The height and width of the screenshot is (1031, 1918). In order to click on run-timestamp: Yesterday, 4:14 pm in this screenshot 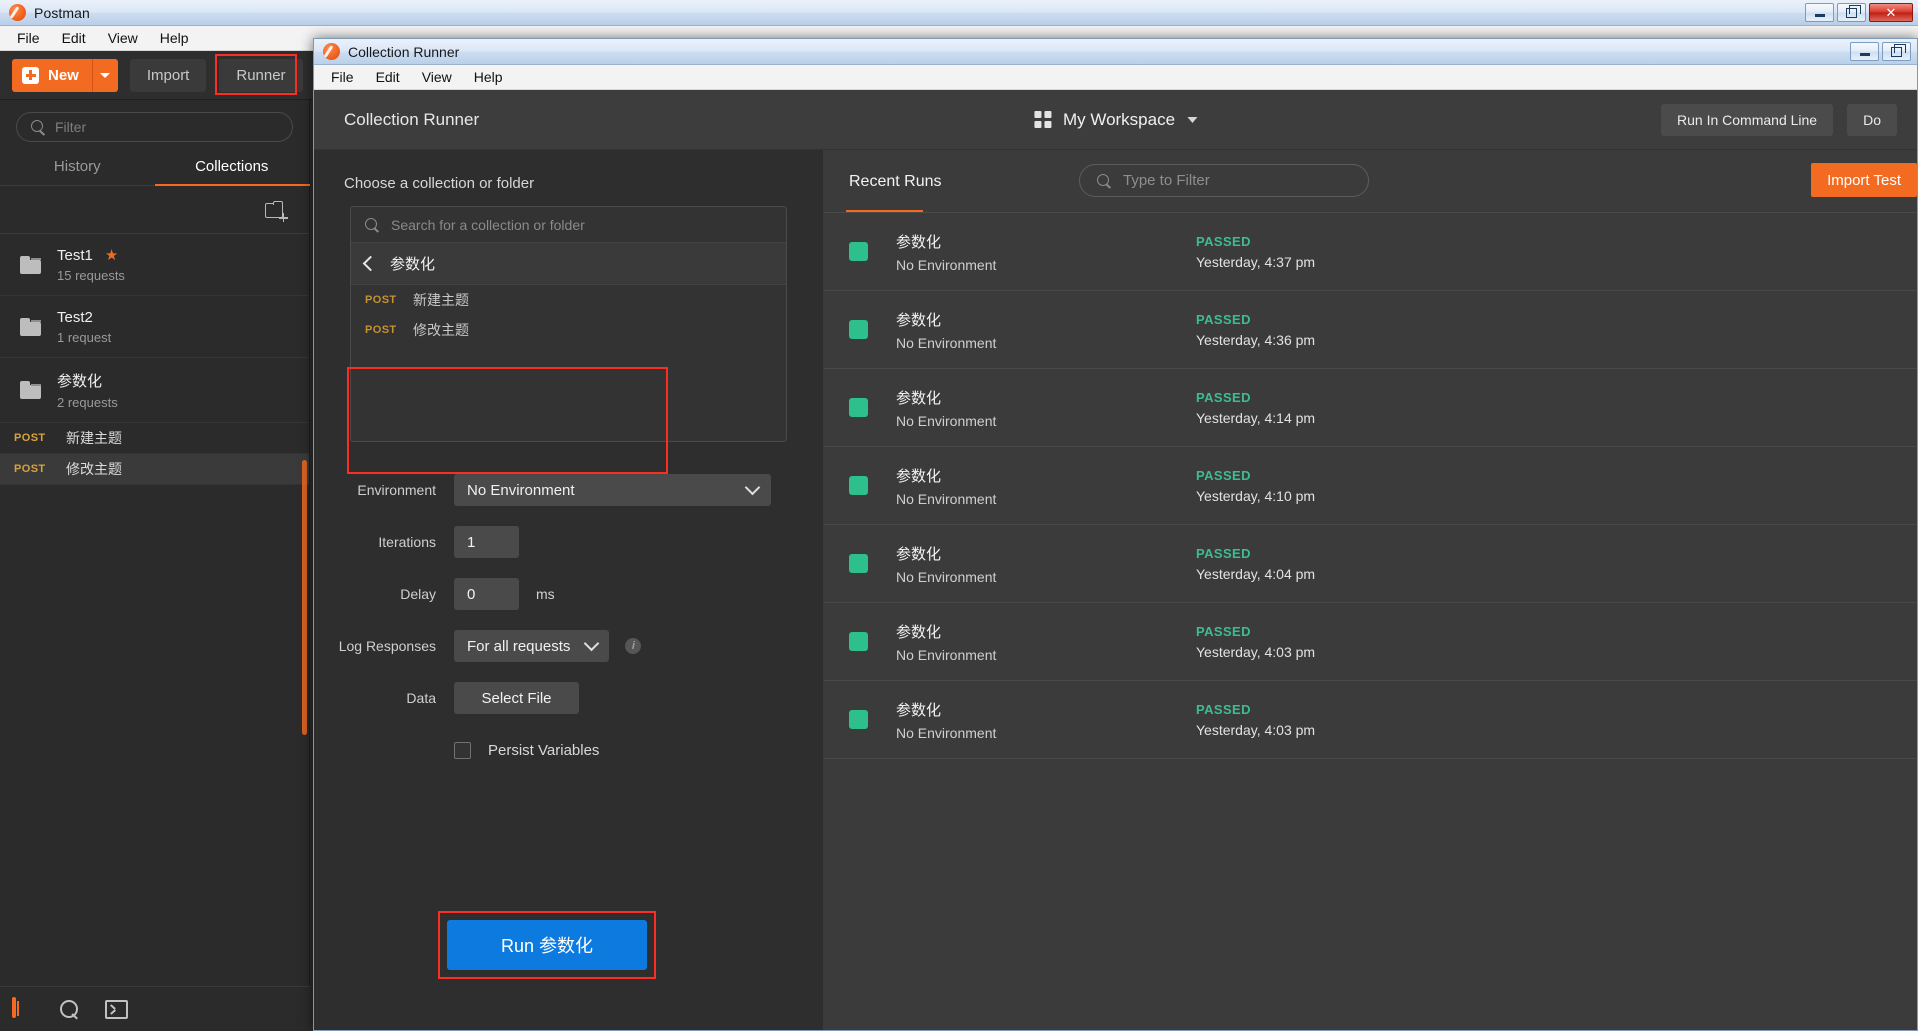, I will do `click(1256, 417)`.